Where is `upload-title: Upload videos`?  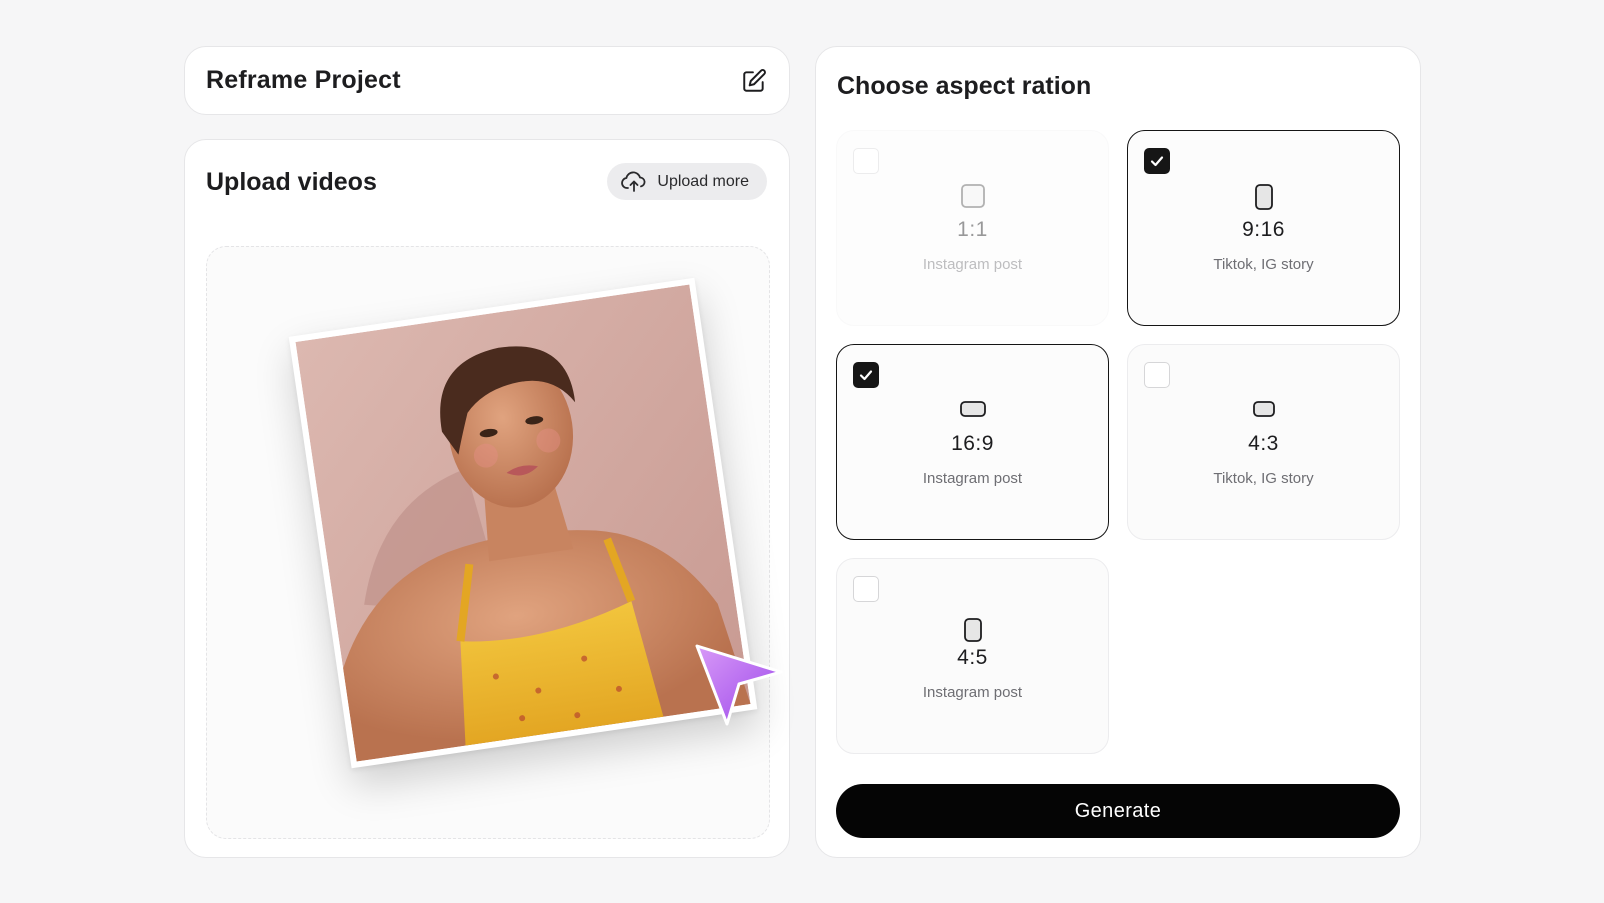 upload-title: Upload videos is located at coordinates (291, 182).